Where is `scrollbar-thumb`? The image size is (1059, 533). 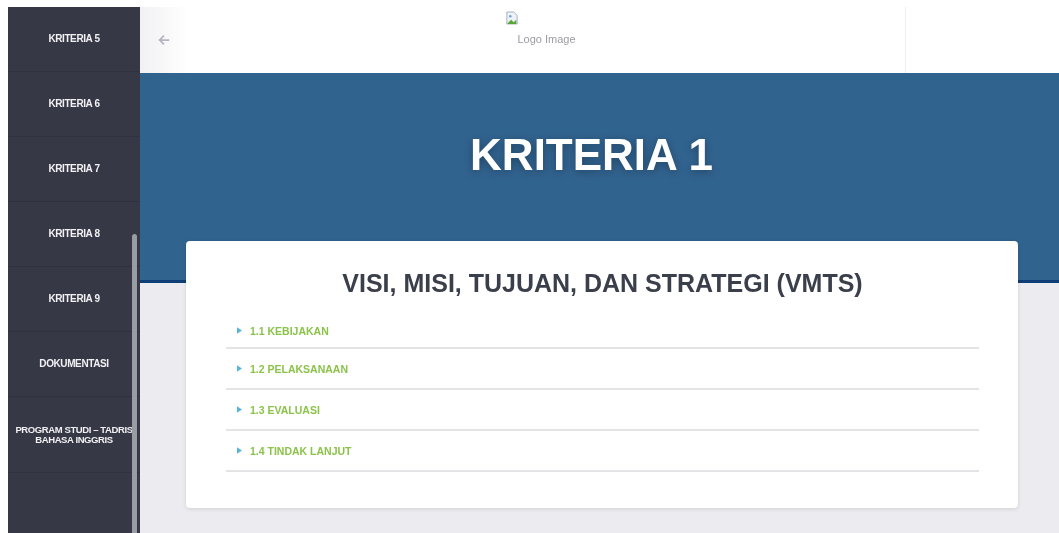
scrollbar-thumb is located at coordinates (134, 383).